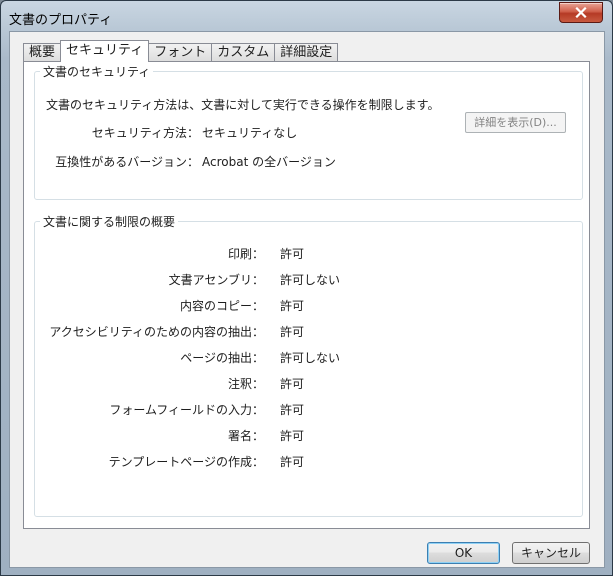  Describe the element at coordinates (269, 162) in the screenshot. I see `compat-version-value: Acrobat の全バージョン` at that location.